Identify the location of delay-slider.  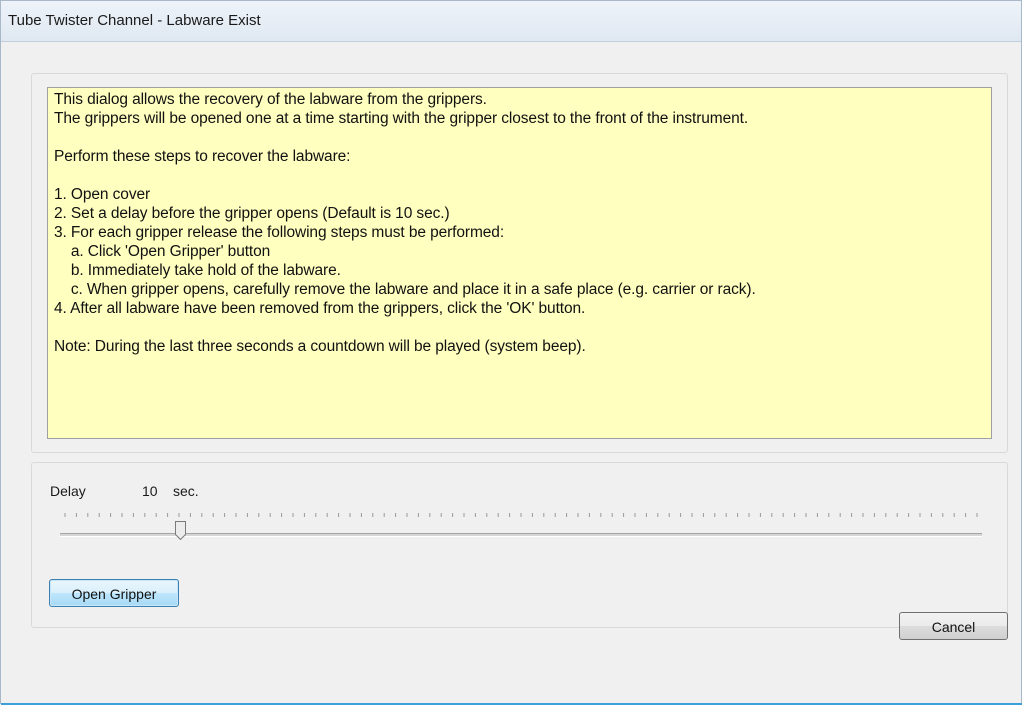
(521, 531).